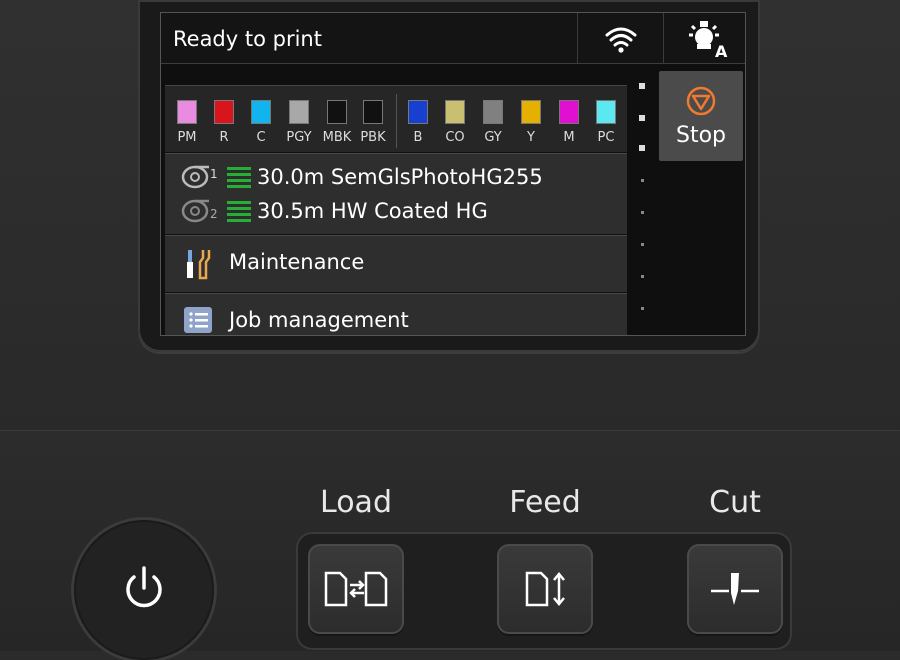  I want to click on ink-label: R, so click(224, 137).